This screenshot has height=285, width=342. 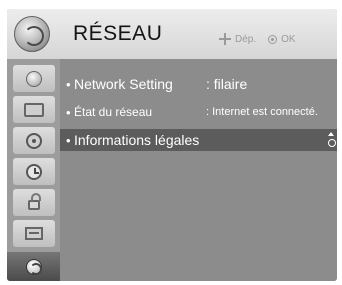 I want to click on network-globe-icon, so click(x=32, y=34).